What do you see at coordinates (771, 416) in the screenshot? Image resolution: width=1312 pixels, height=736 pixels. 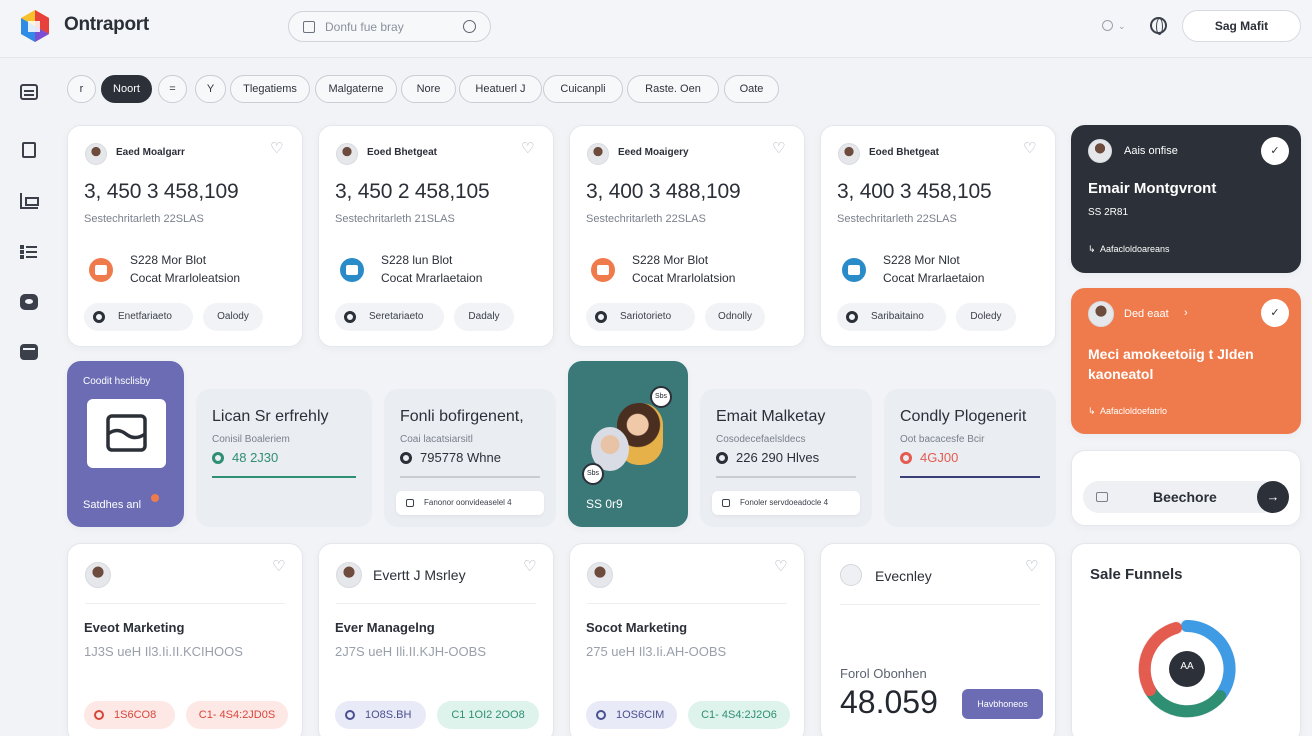 I see `card-title: Emait Malketay` at bounding box center [771, 416].